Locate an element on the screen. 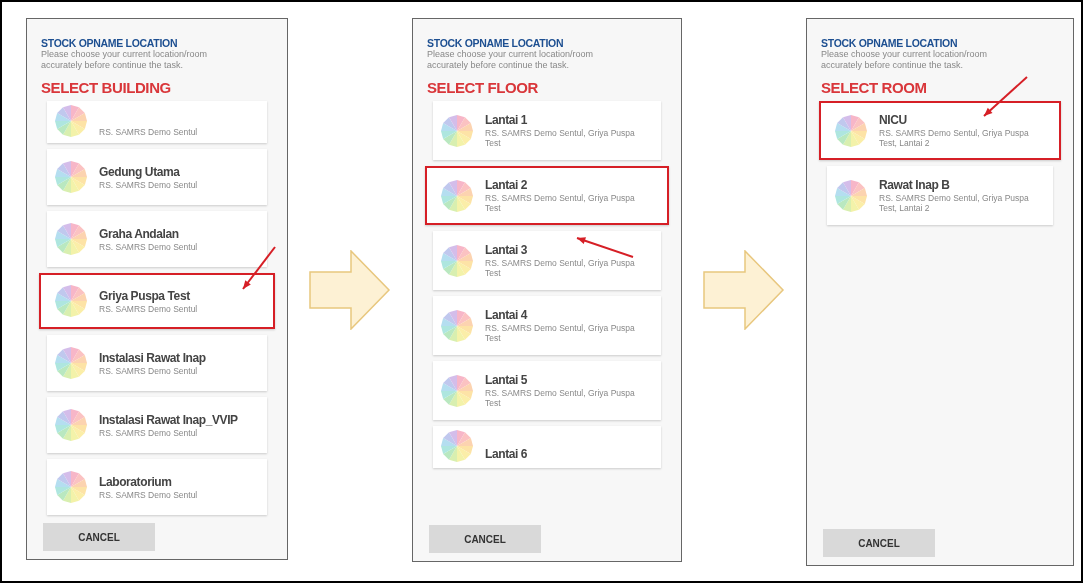  item-name: Laboratorium is located at coordinates (135, 482).